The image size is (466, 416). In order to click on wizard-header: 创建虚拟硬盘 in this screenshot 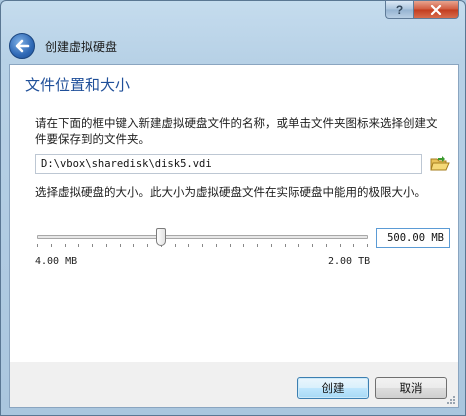, I will do `click(63, 46)`.